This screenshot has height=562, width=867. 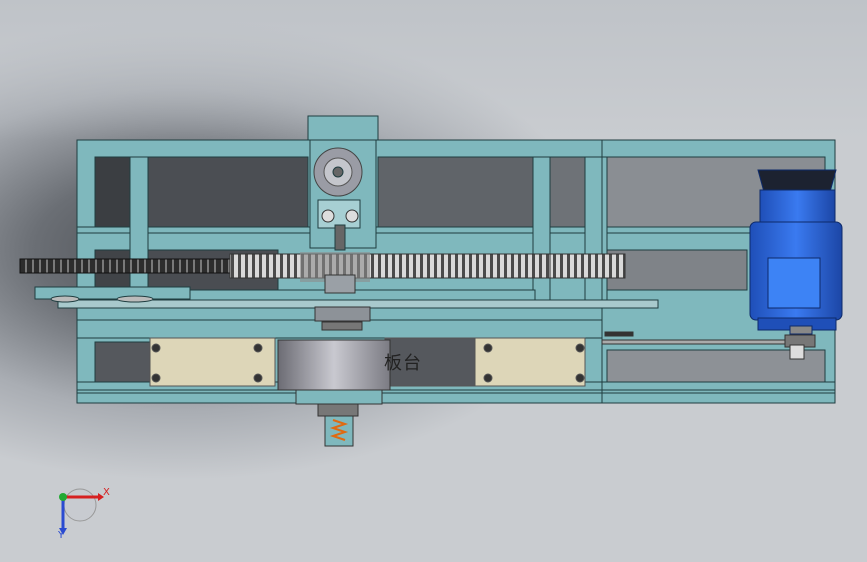 What do you see at coordinates (63, 497) in the screenshot?
I see `origin-dot` at bounding box center [63, 497].